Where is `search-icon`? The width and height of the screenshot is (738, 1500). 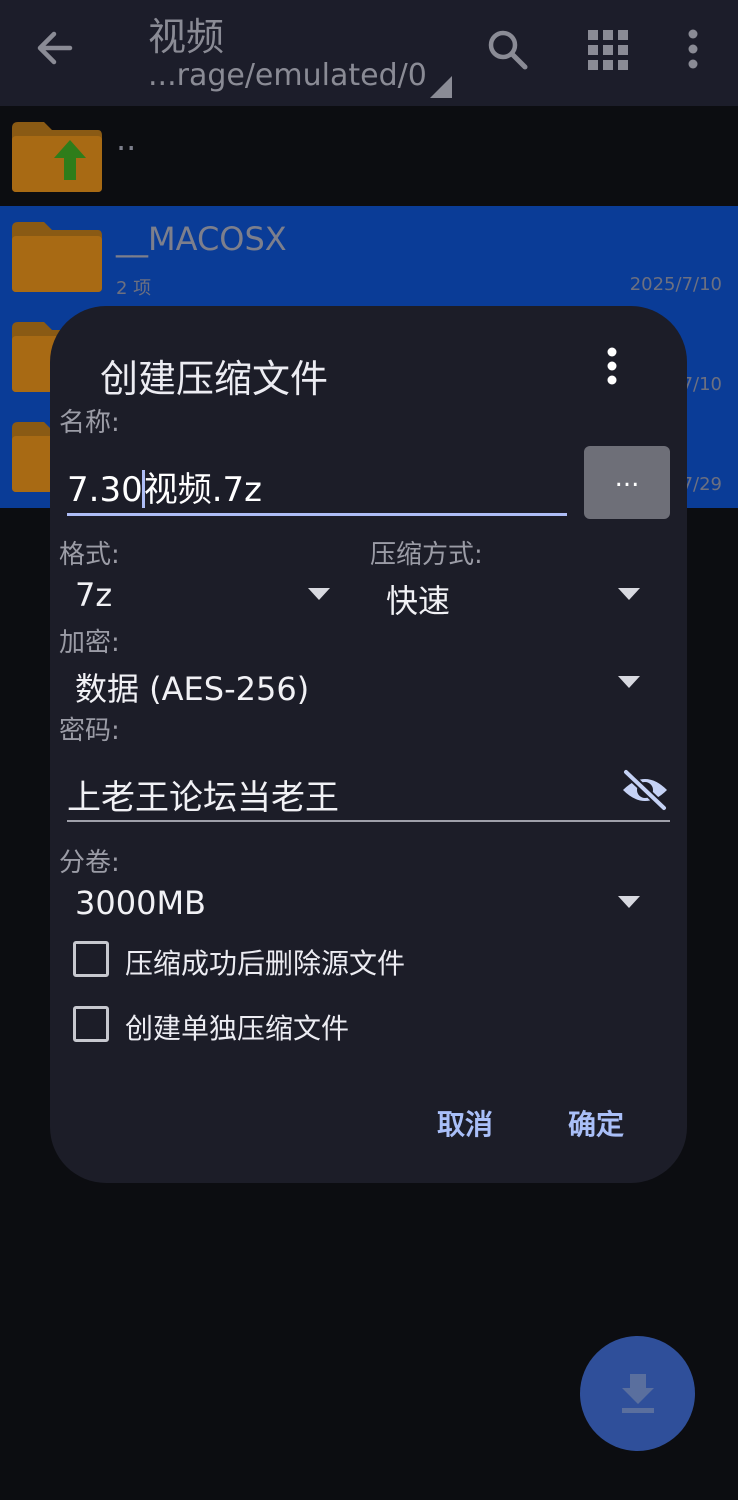
search-icon is located at coordinates (508, 50).